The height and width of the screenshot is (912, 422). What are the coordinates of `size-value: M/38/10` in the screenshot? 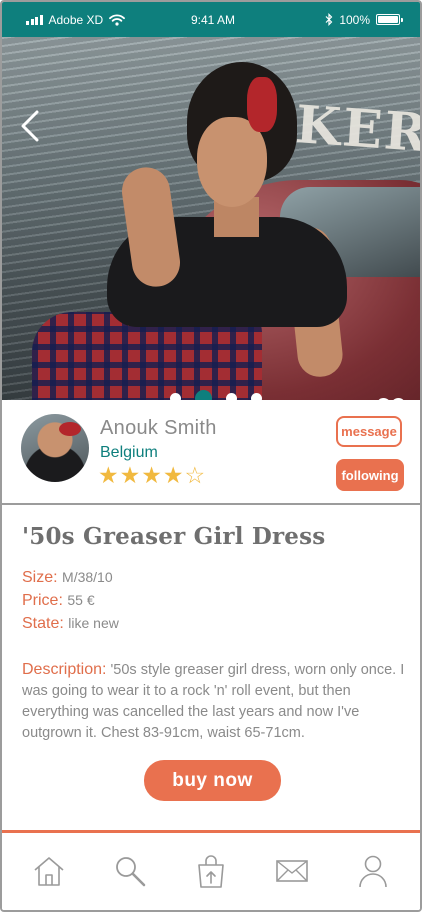 It's located at (87, 577).